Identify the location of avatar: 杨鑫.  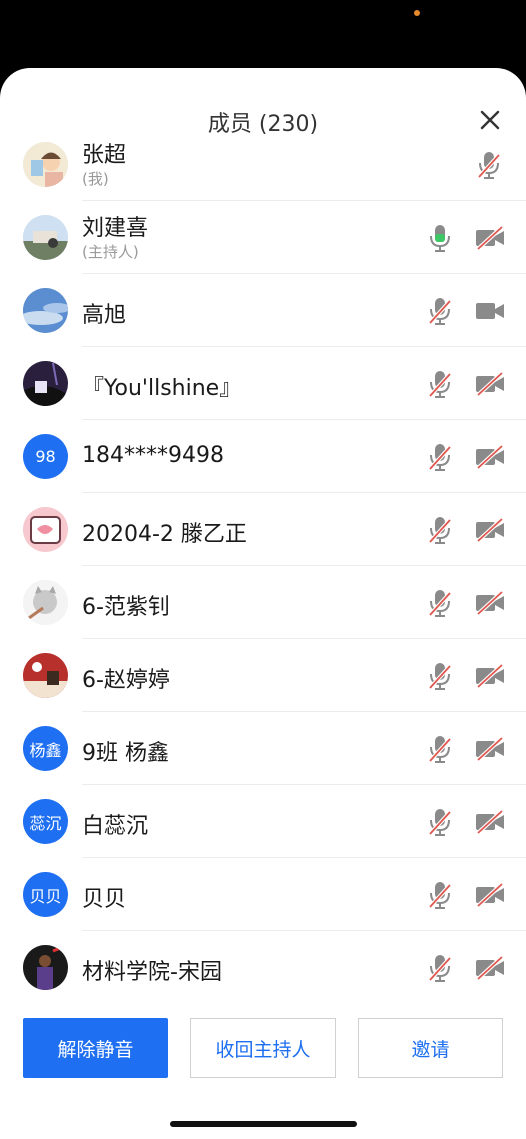
(45, 748).